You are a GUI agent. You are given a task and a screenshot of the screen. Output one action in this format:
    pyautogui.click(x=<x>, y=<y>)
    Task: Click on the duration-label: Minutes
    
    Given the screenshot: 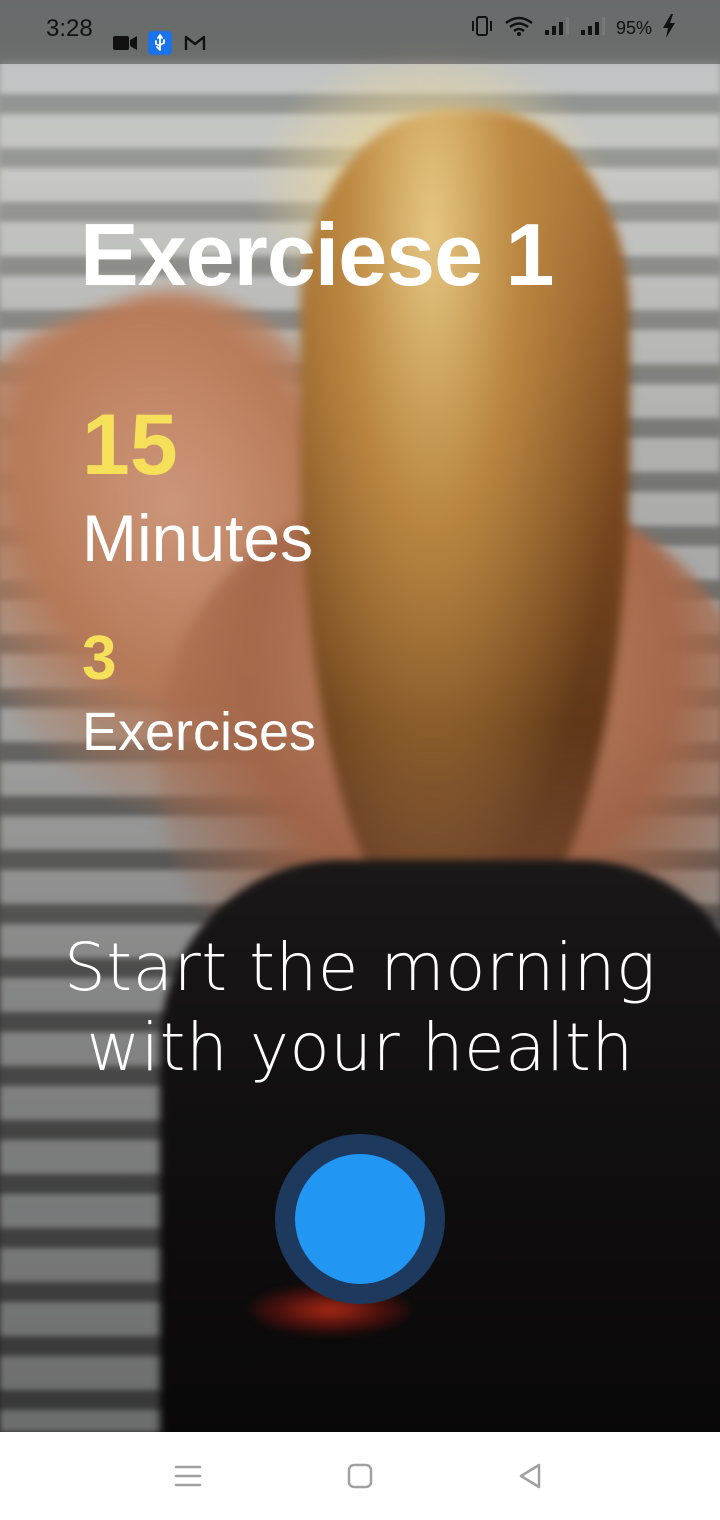 What is the action you would take?
    pyautogui.click(x=198, y=538)
    